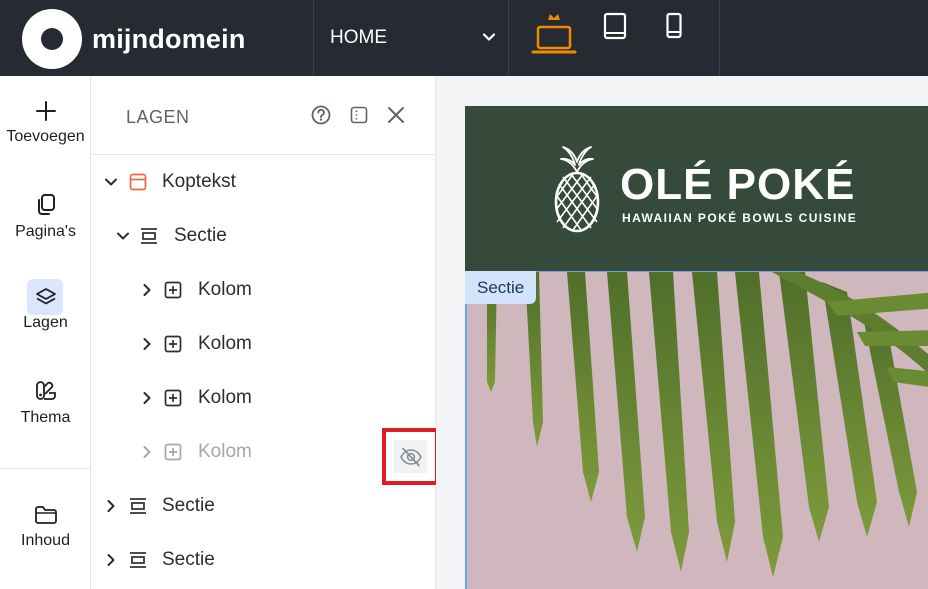 This screenshot has height=589, width=928. Describe the element at coordinates (396, 115) in the screenshot. I see `close-icon` at that location.